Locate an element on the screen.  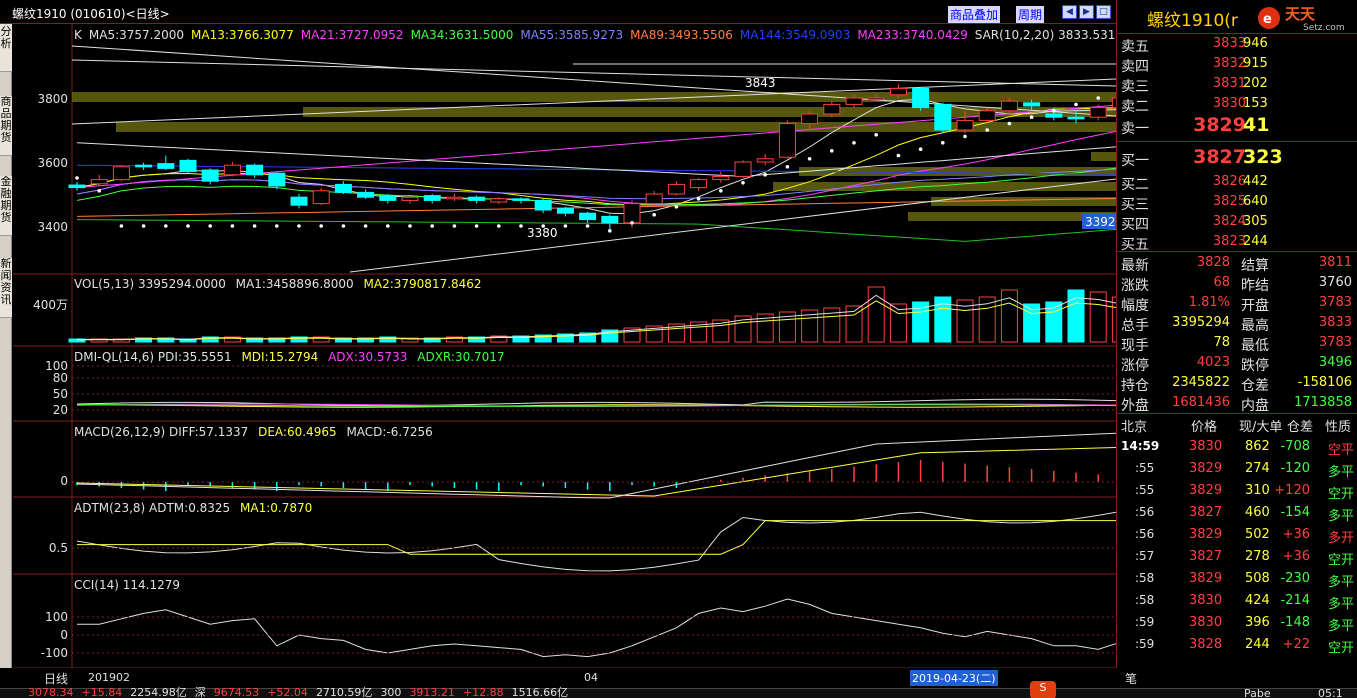
svg-text: 天天 is located at coordinates (1300, 14).